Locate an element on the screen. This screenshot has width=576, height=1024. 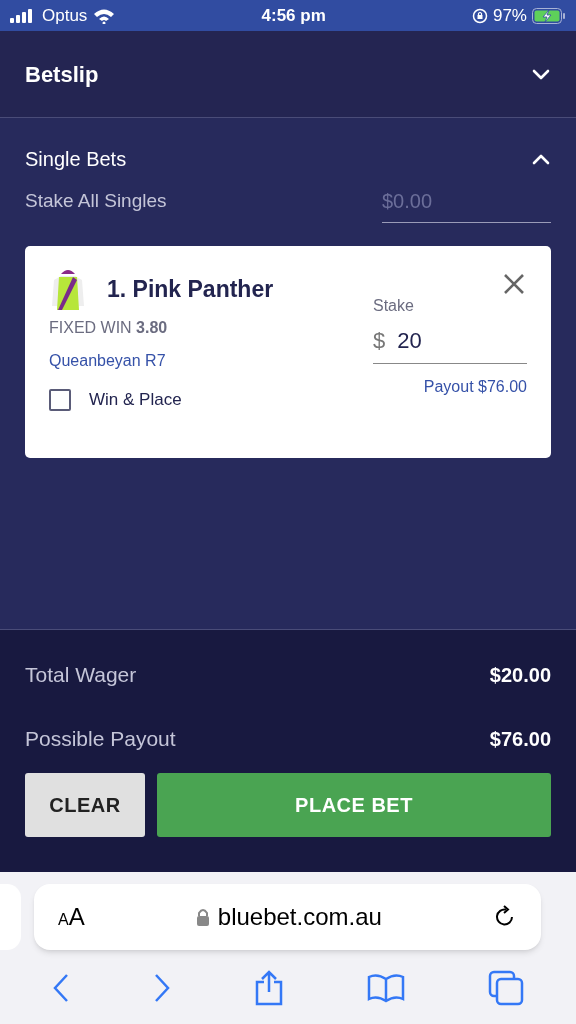
url-text: bluebet.com.au is located at coordinates (299, 917).